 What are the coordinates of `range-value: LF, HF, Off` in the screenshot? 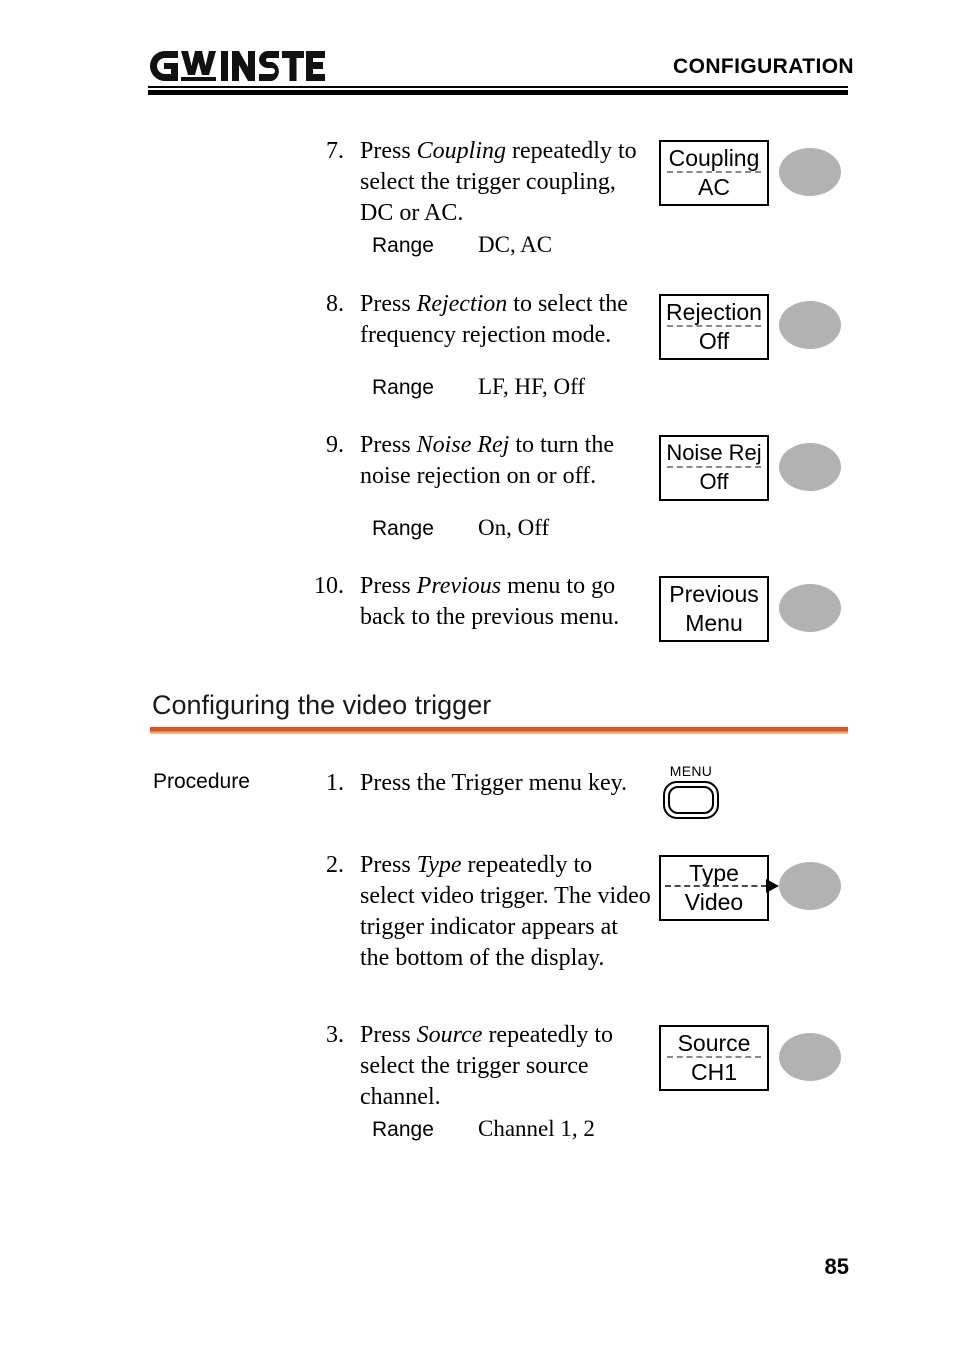 It's located at (532, 386).